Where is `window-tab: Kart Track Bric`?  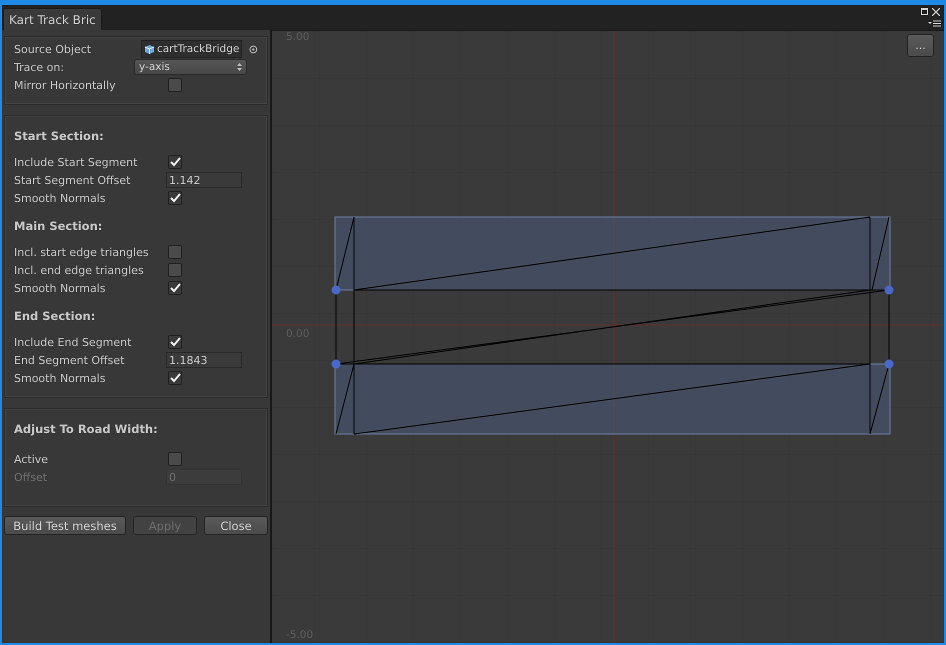 window-tab: Kart Track Bric is located at coordinates (52, 19).